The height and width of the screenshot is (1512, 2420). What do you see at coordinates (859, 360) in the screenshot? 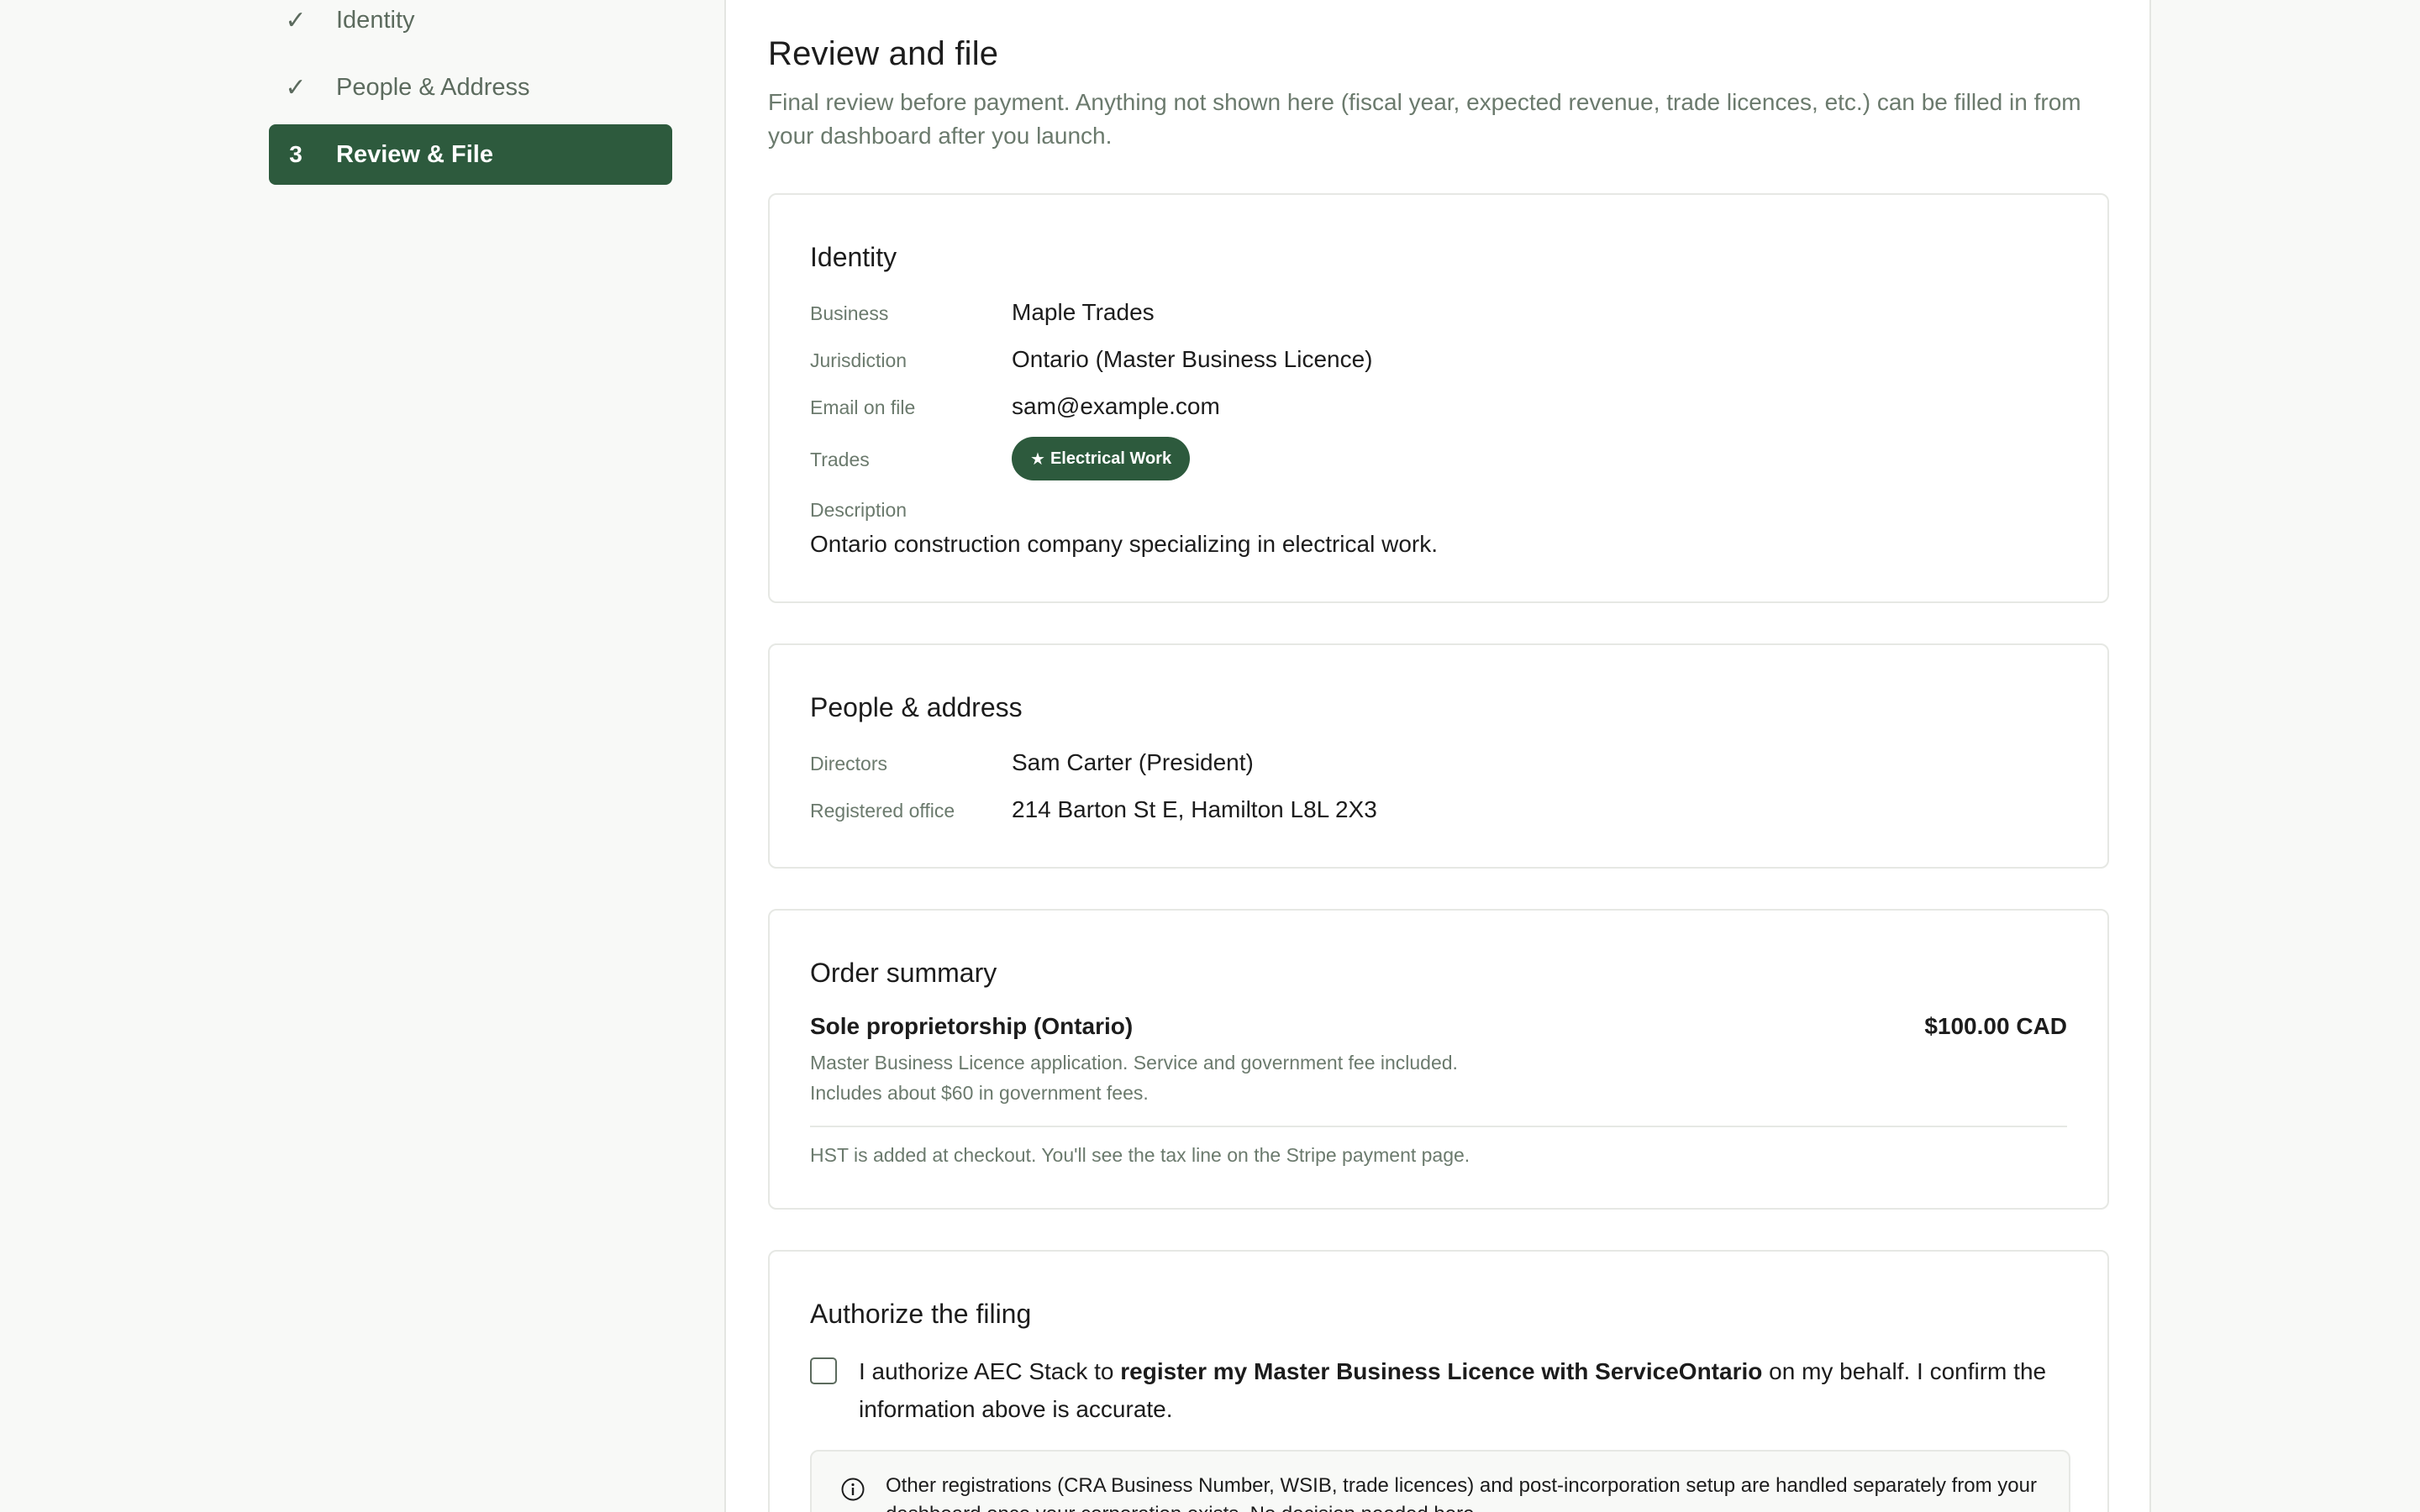
I see `jurisdiction-label: Jurisdiction` at bounding box center [859, 360].